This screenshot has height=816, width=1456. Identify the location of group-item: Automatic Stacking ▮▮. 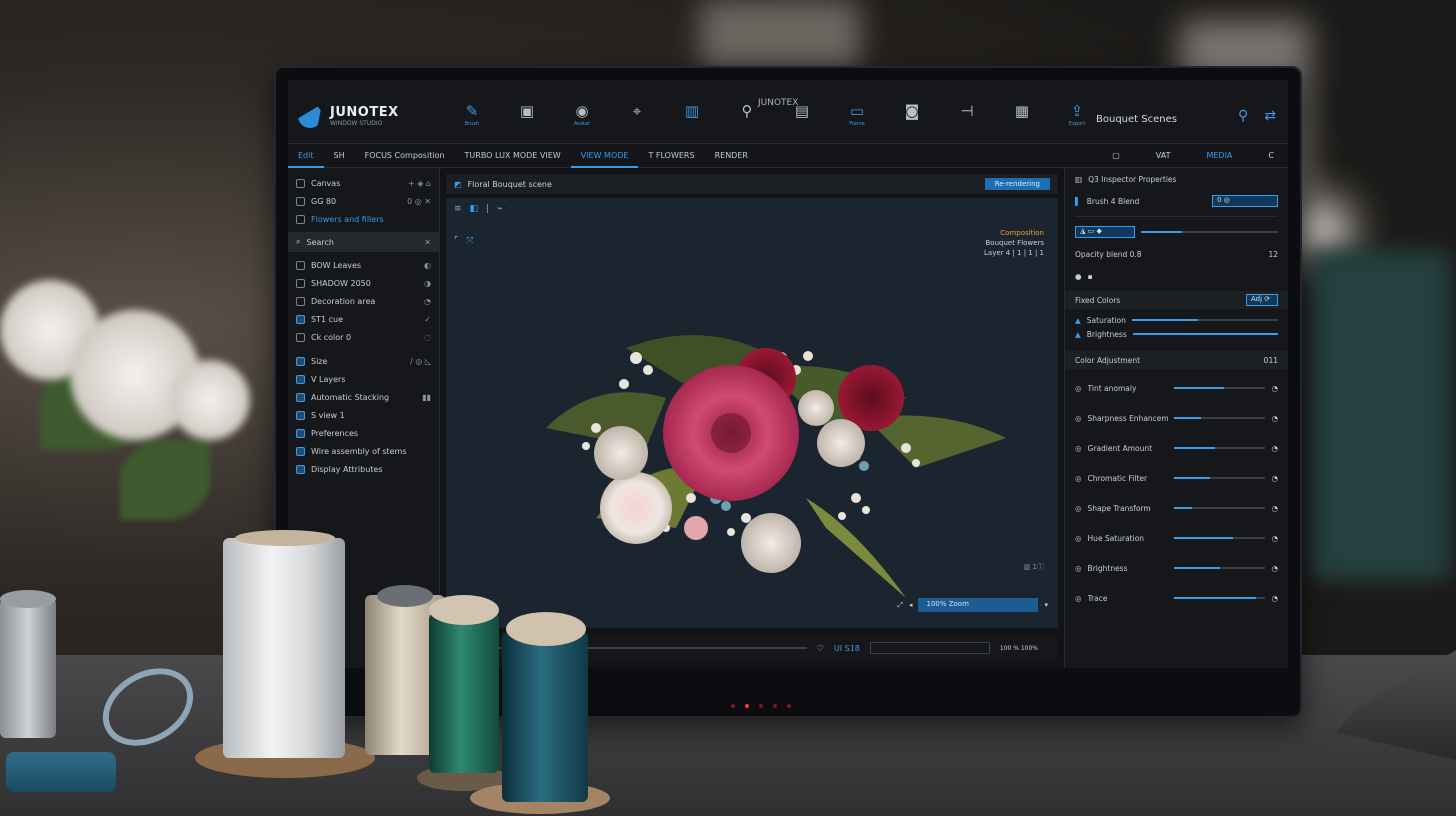
(363, 397).